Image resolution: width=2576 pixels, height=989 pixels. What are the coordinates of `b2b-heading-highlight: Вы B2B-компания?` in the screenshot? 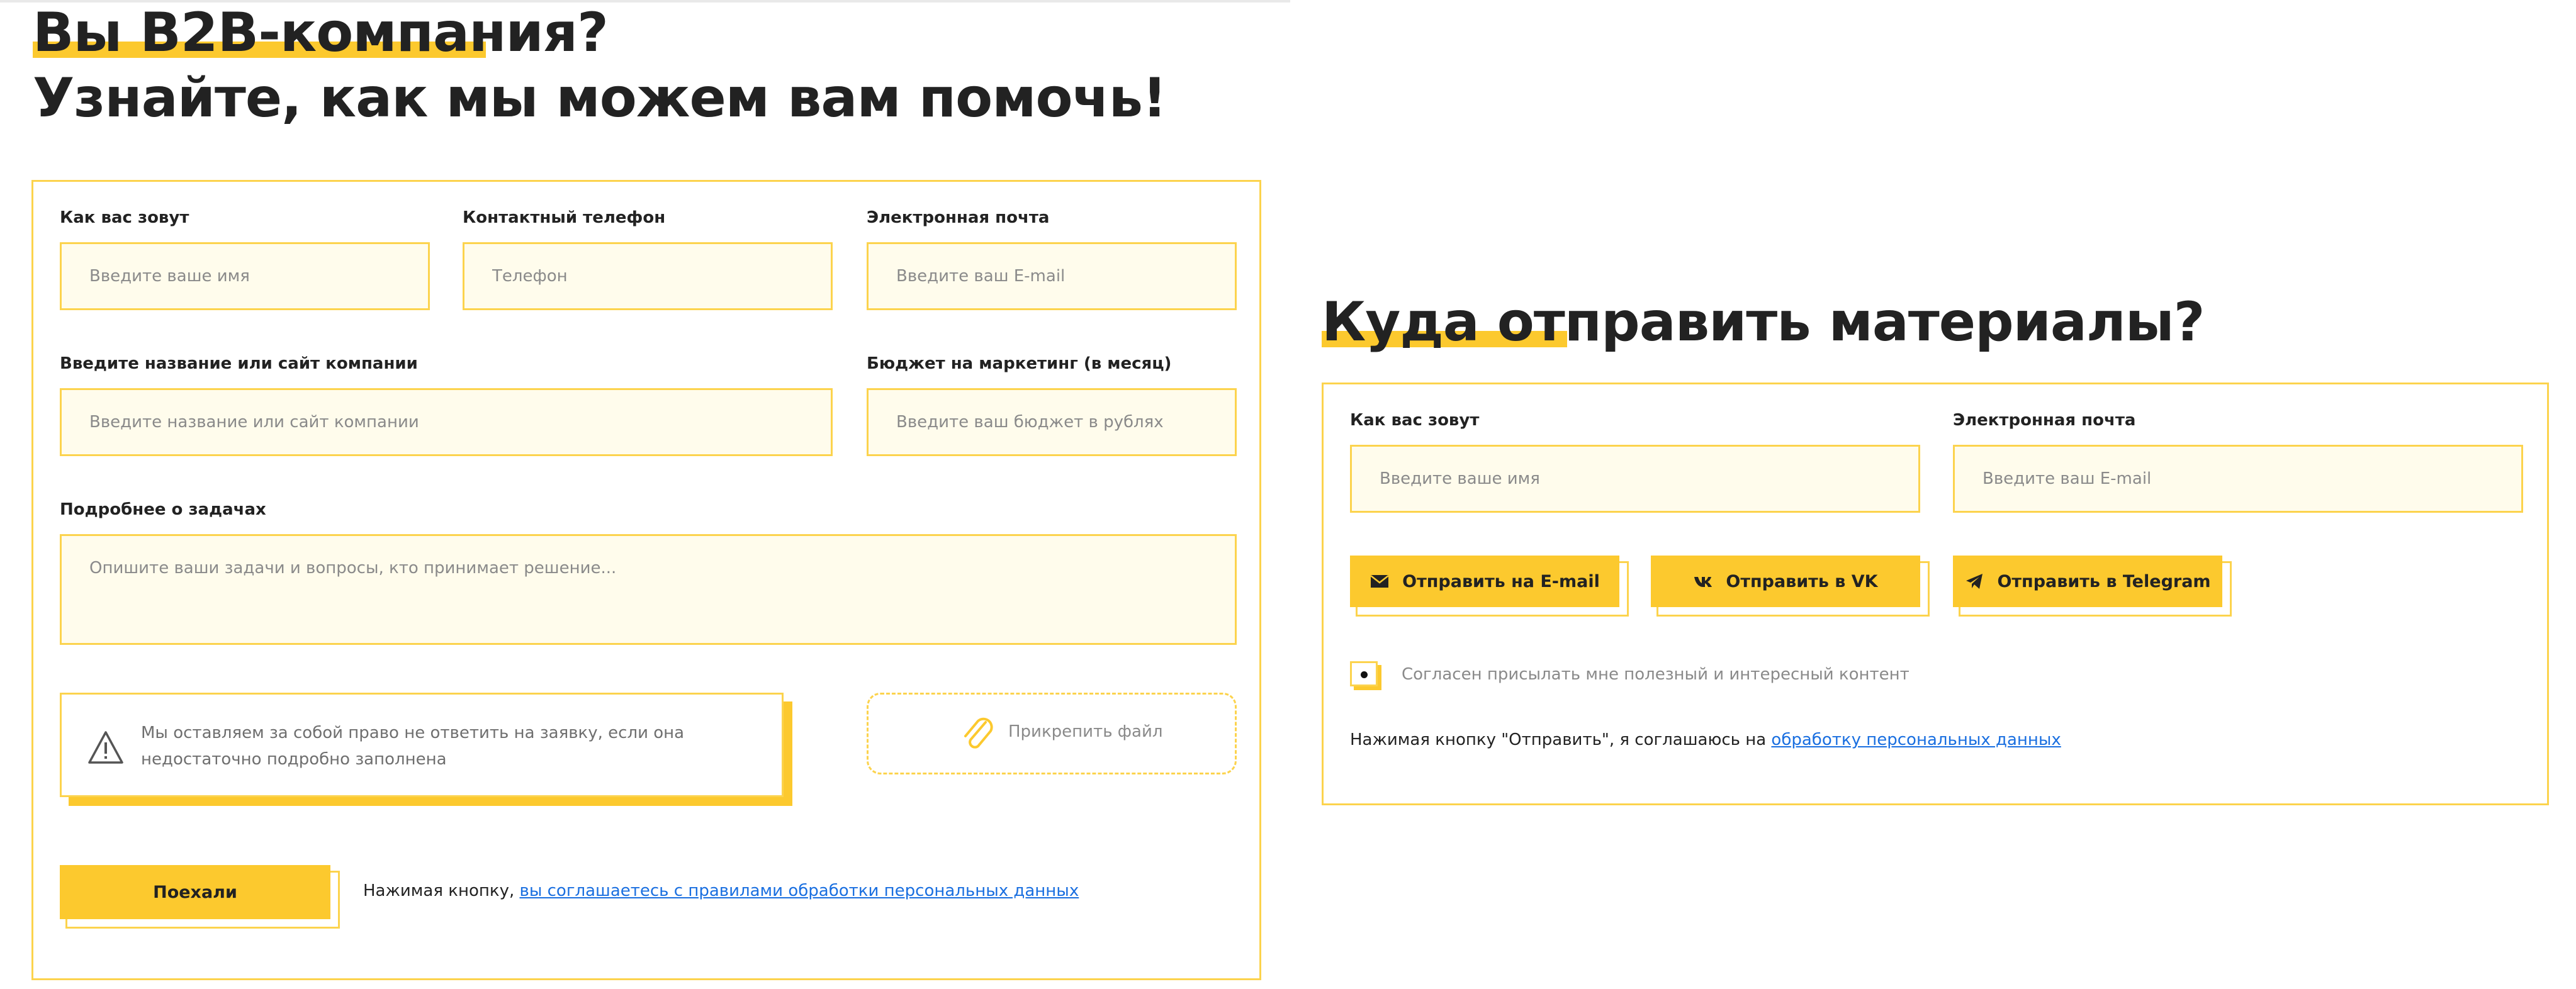 It's located at (321, 32).